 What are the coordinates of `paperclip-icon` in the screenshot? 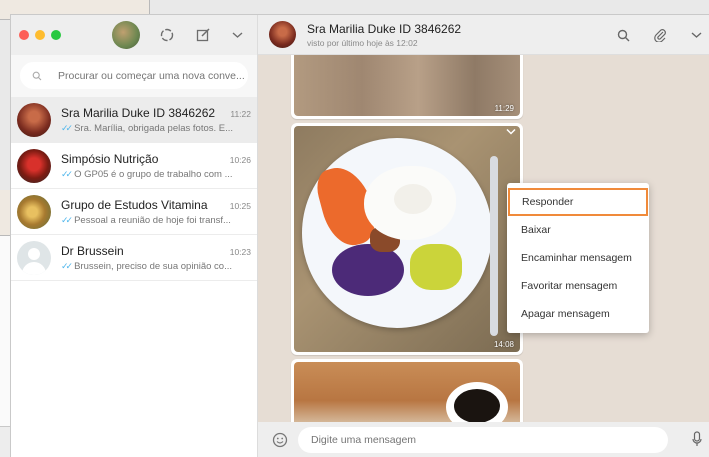 It's located at (660, 35).